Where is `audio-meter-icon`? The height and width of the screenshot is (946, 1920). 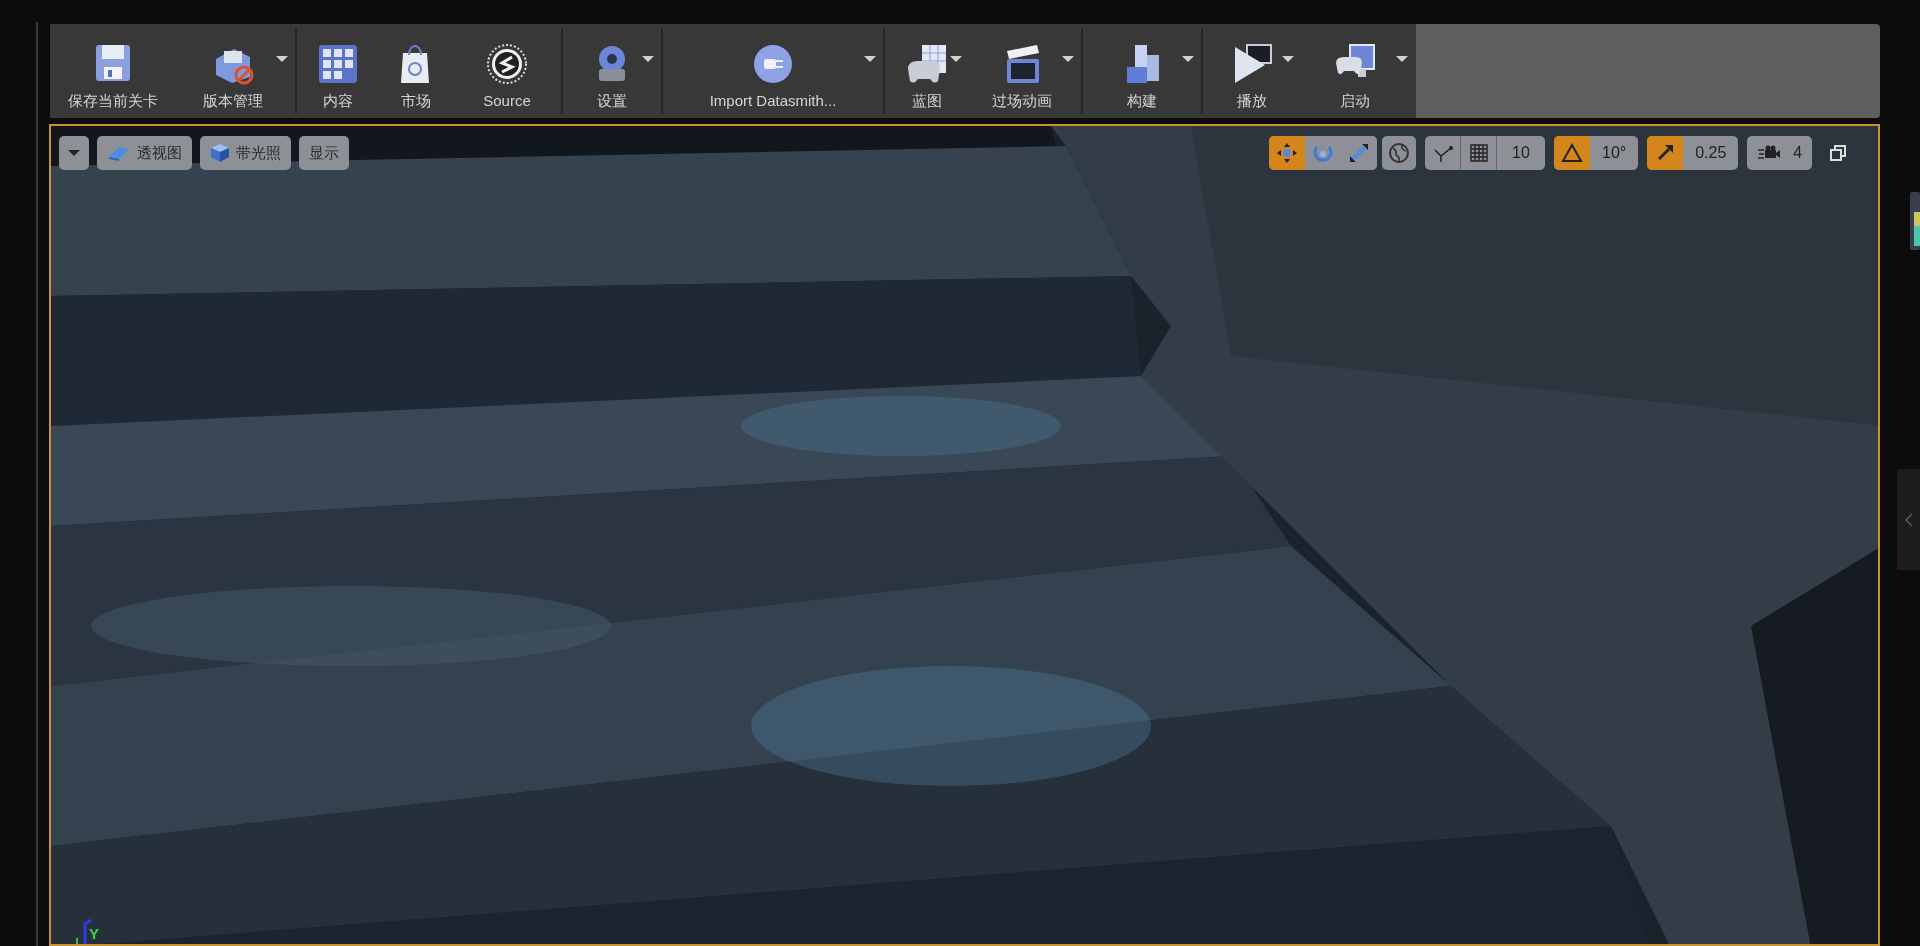 audio-meter-icon is located at coordinates (1915, 221).